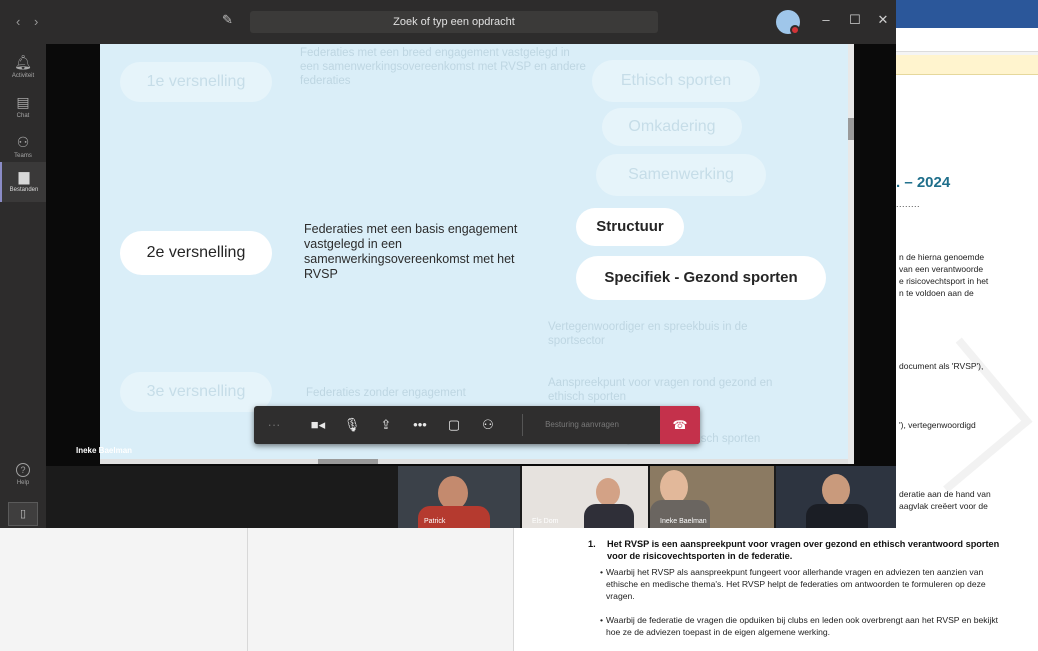 Image resolution: width=1038 pixels, height=651 pixels. What do you see at coordinates (943, 506) in the screenshot?
I see `document-paragraph-line: aagvlak creëert voor de` at bounding box center [943, 506].